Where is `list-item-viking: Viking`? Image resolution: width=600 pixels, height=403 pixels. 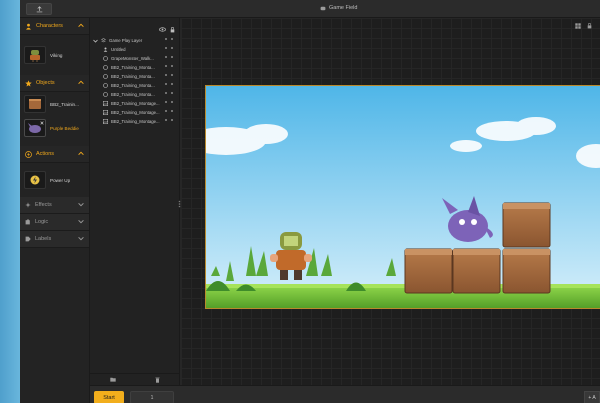
list-item-viking: Viking is located at coordinates (54, 55).